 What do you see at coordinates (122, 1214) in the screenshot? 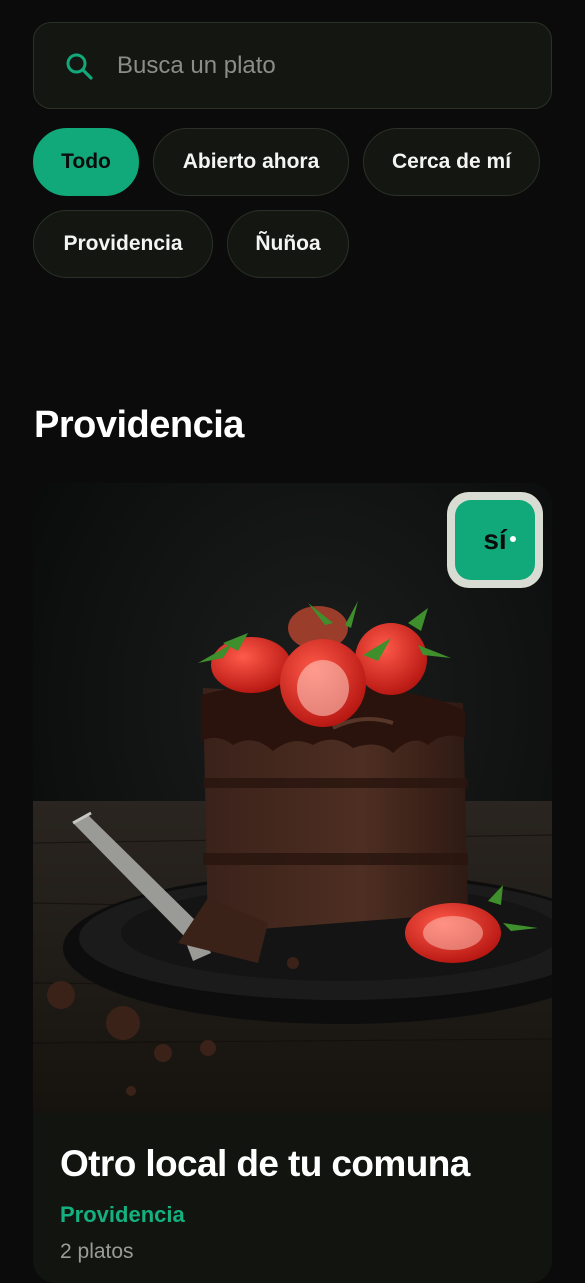
I see `card-location: Providencia` at bounding box center [122, 1214].